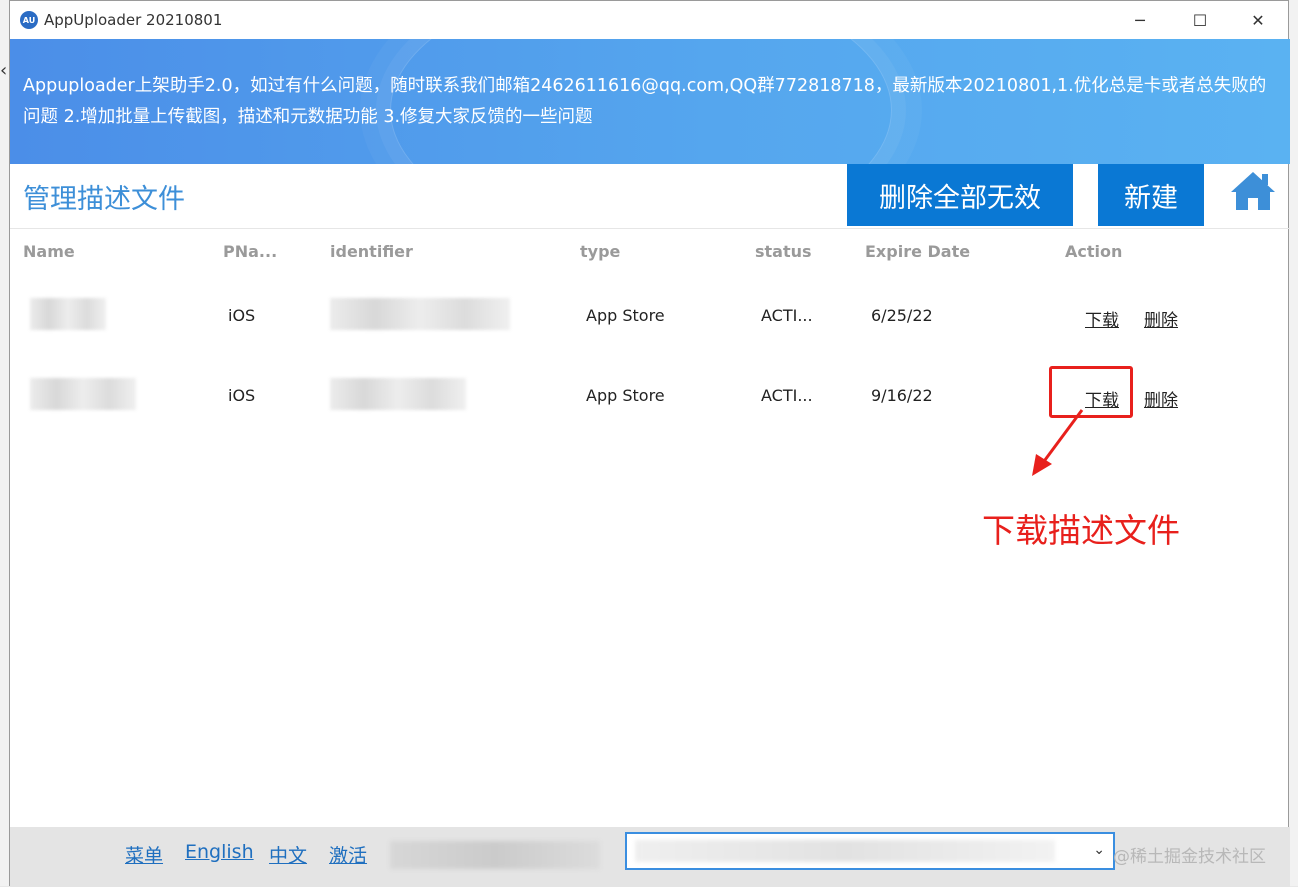 This screenshot has height=887, width=1298. I want to click on maximize-button: ☐, so click(1200, 20).